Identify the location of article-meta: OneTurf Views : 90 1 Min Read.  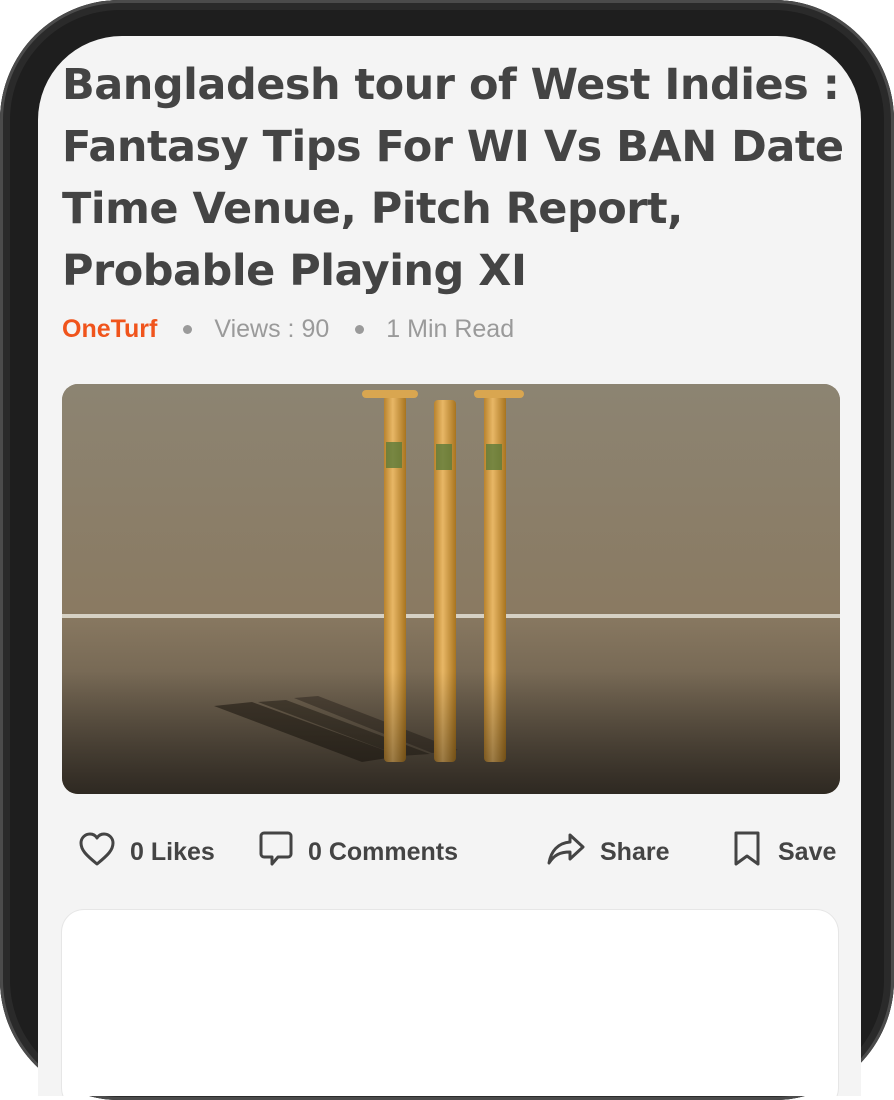
(288, 329).